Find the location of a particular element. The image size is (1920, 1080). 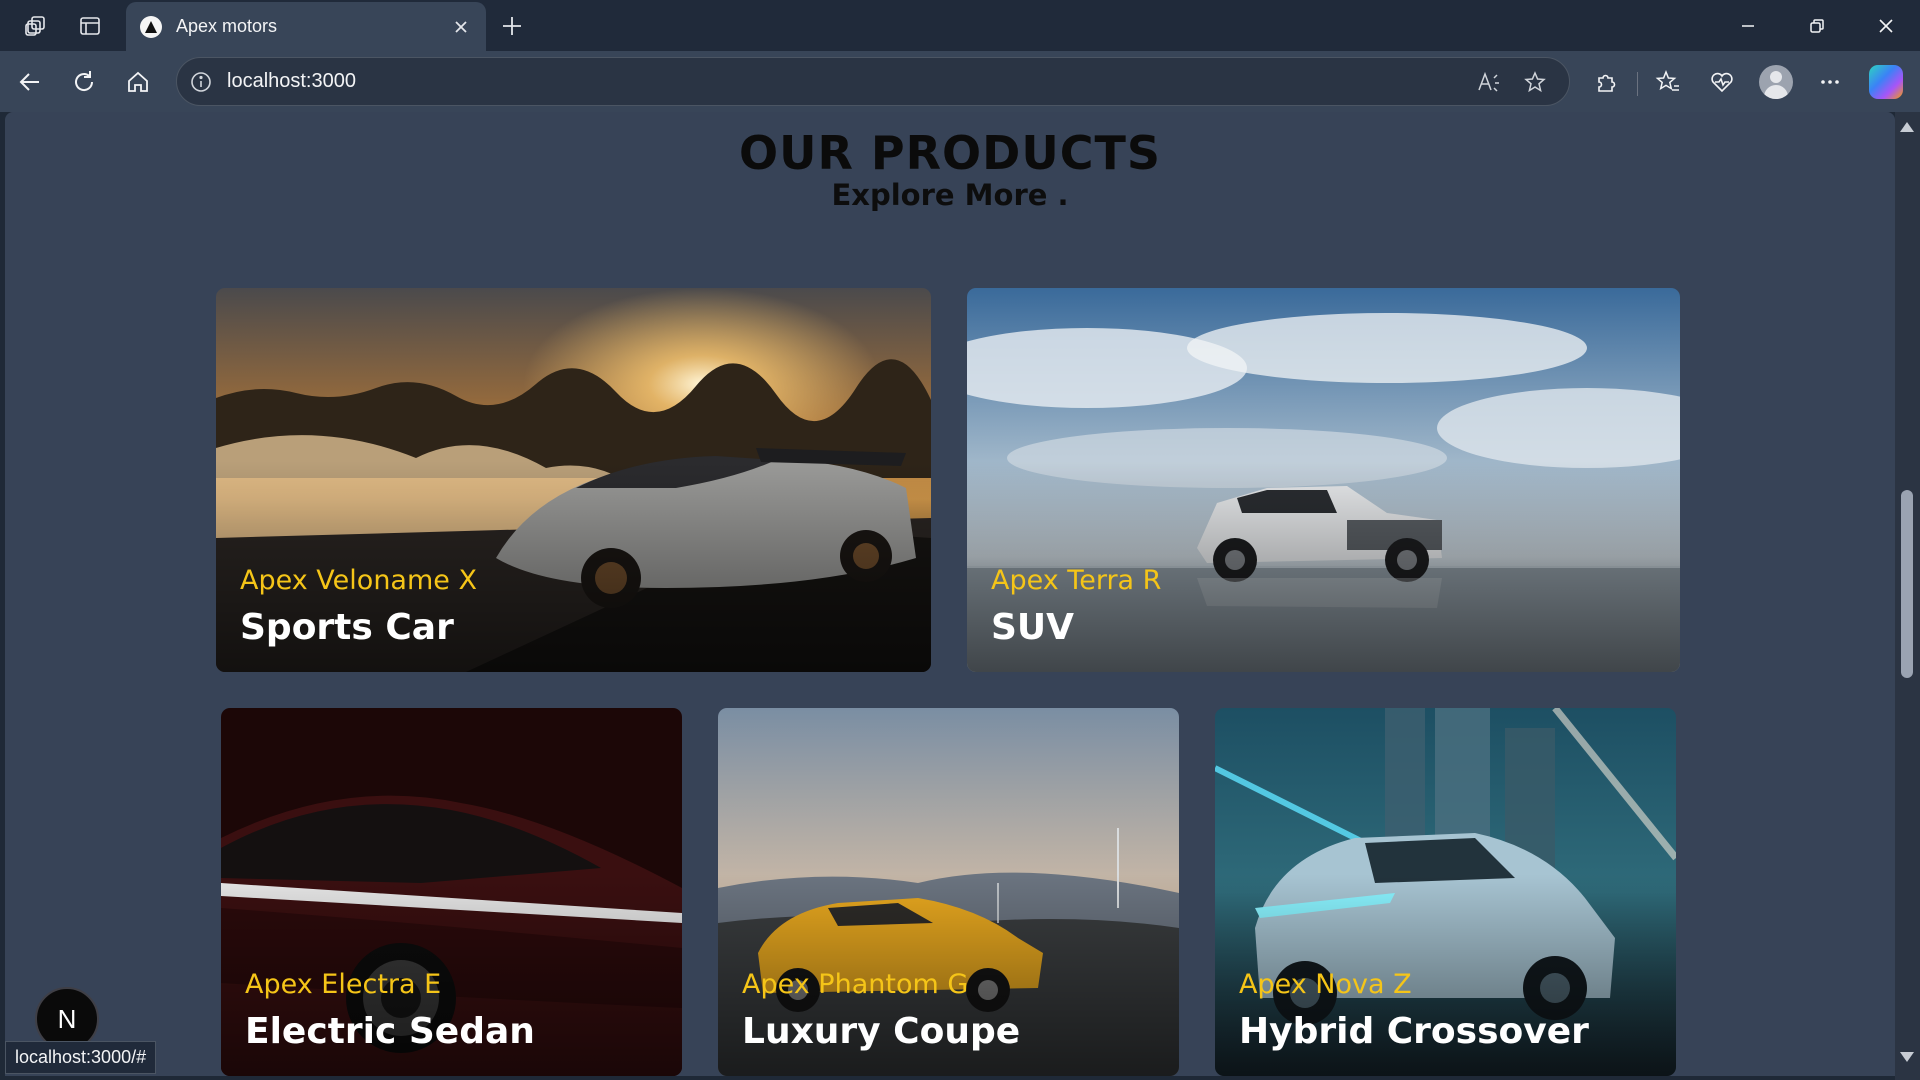

product-model: Apex Terra R is located at coordinates (1076, 580).